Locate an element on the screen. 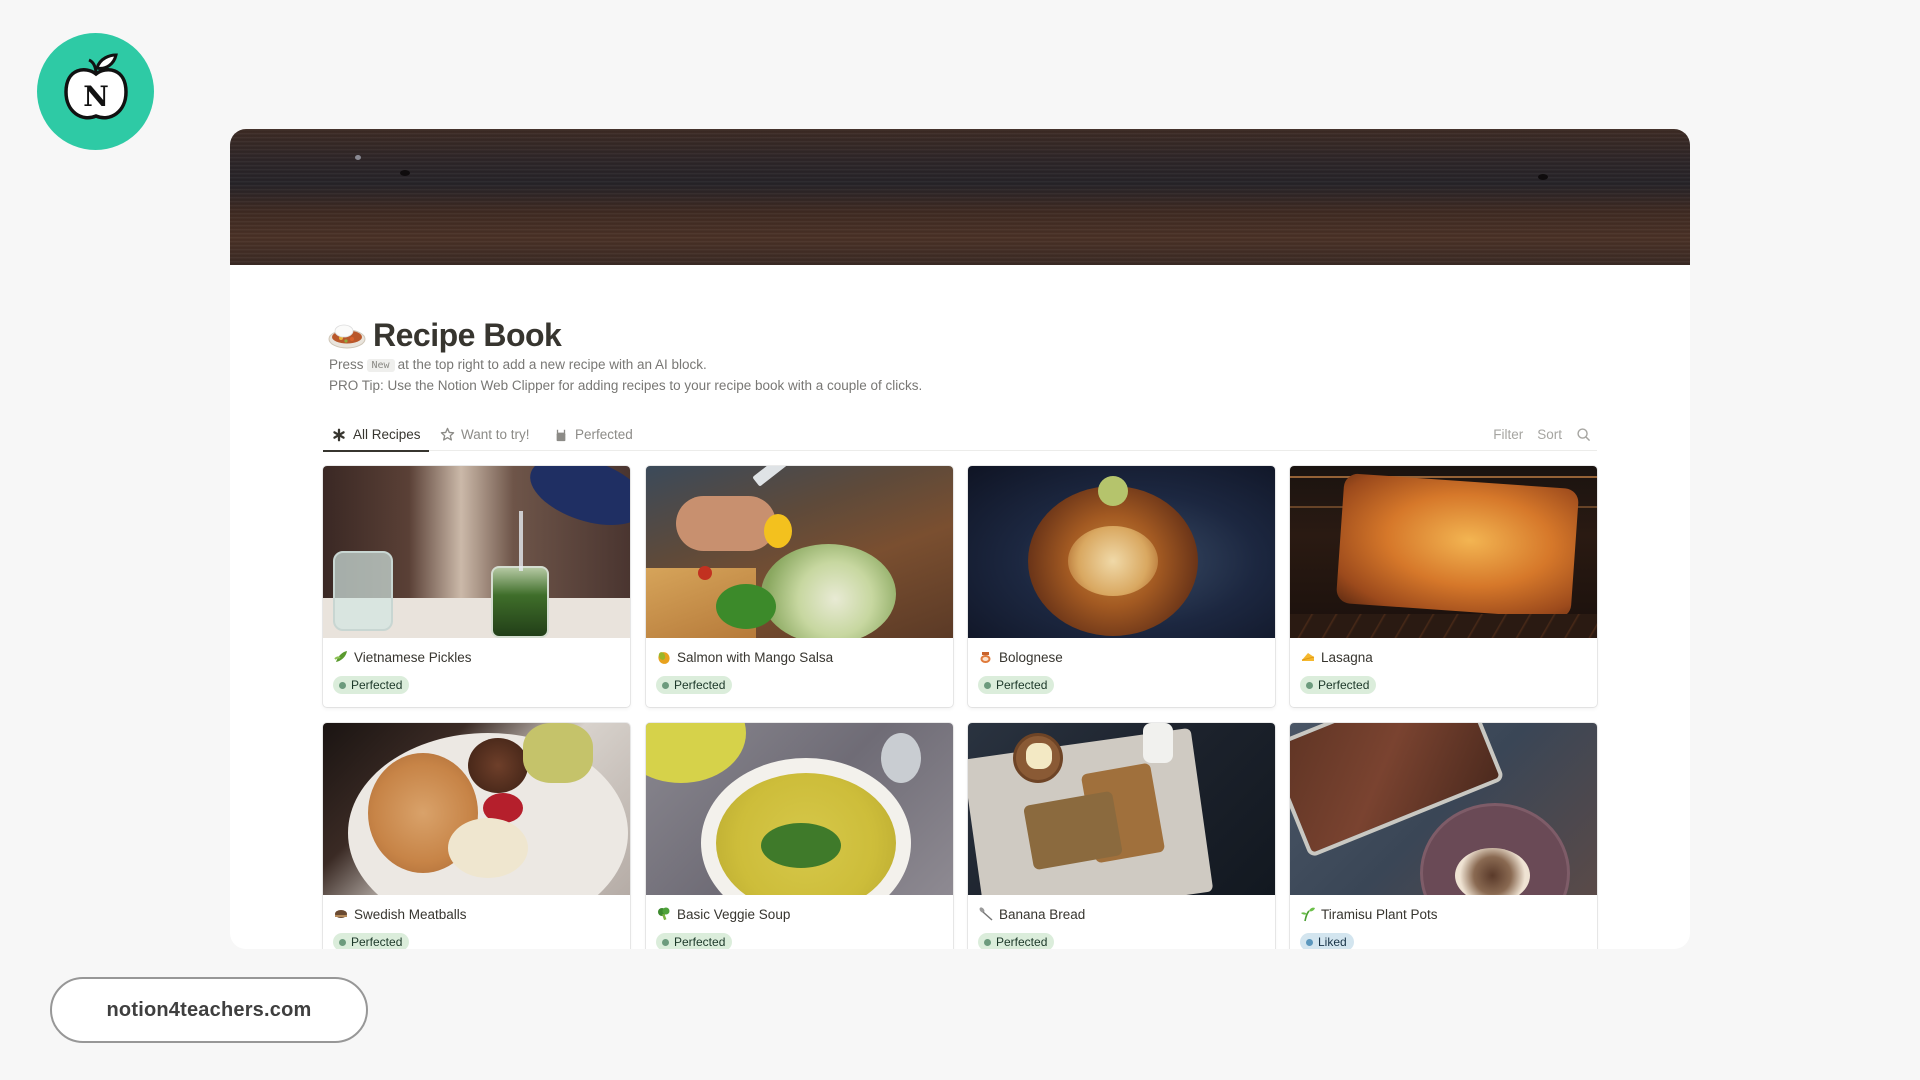 This screenshot has width=1920, height=1080. recipe-card: Basic Veggie Soup Perfected is located at coordinates (799, 836).